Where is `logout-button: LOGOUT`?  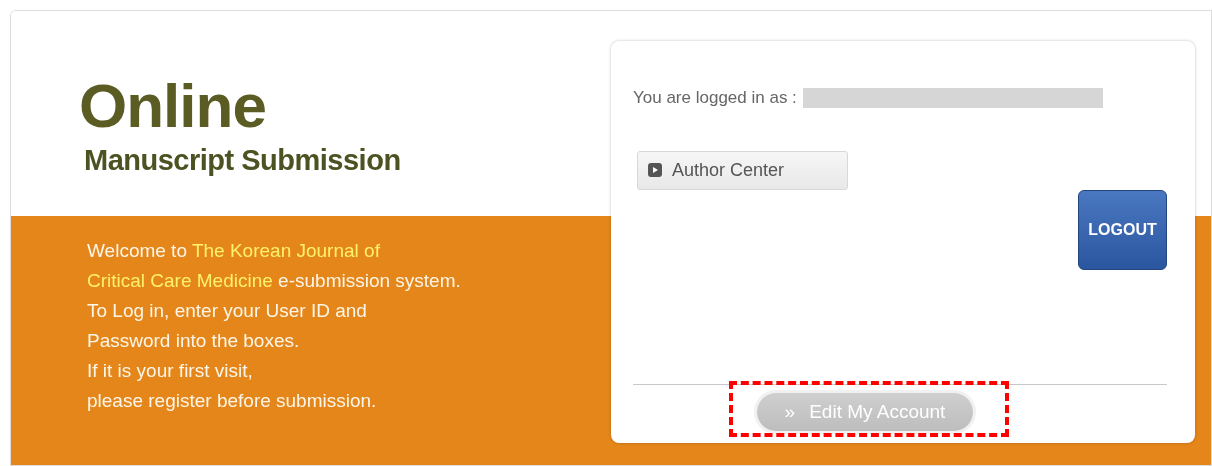
logout-button: LOGOUT is located at coordinates (1122, 229).